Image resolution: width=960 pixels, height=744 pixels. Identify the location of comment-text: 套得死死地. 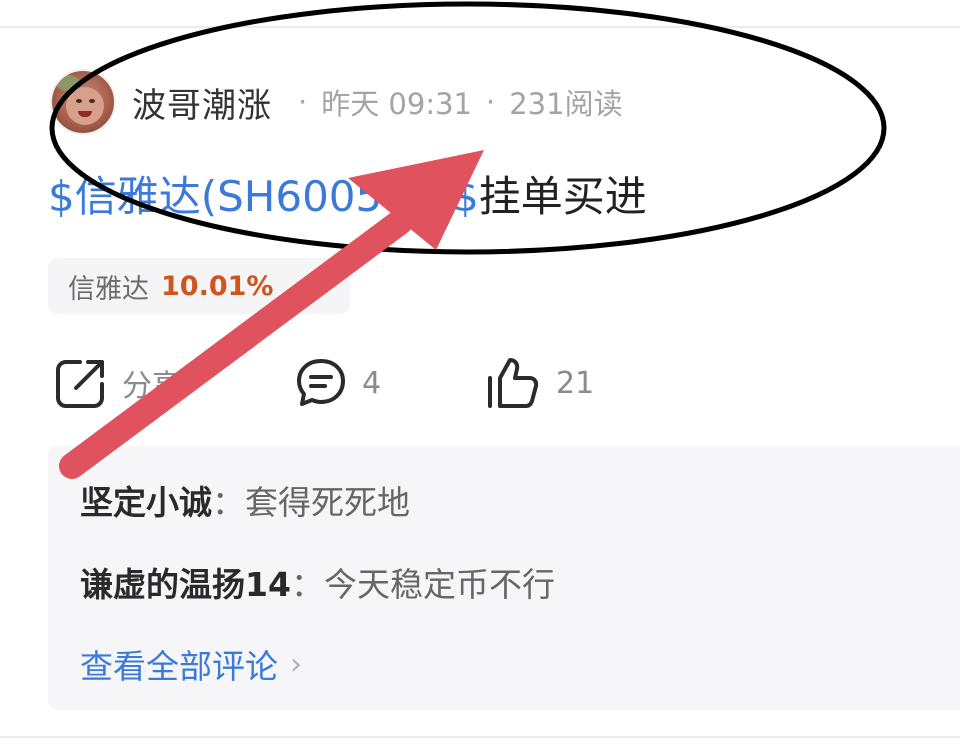
(327, 502).